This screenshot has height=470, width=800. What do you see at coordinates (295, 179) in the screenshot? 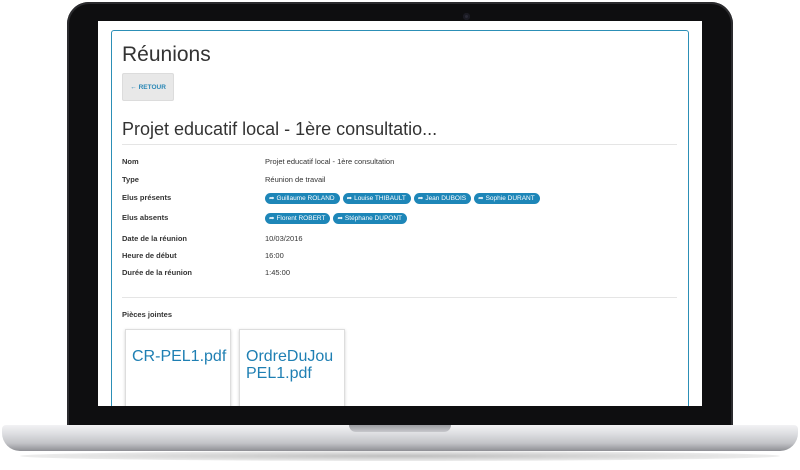
I see `type-value: Réunion de travail` at bounding box center [295, 179].